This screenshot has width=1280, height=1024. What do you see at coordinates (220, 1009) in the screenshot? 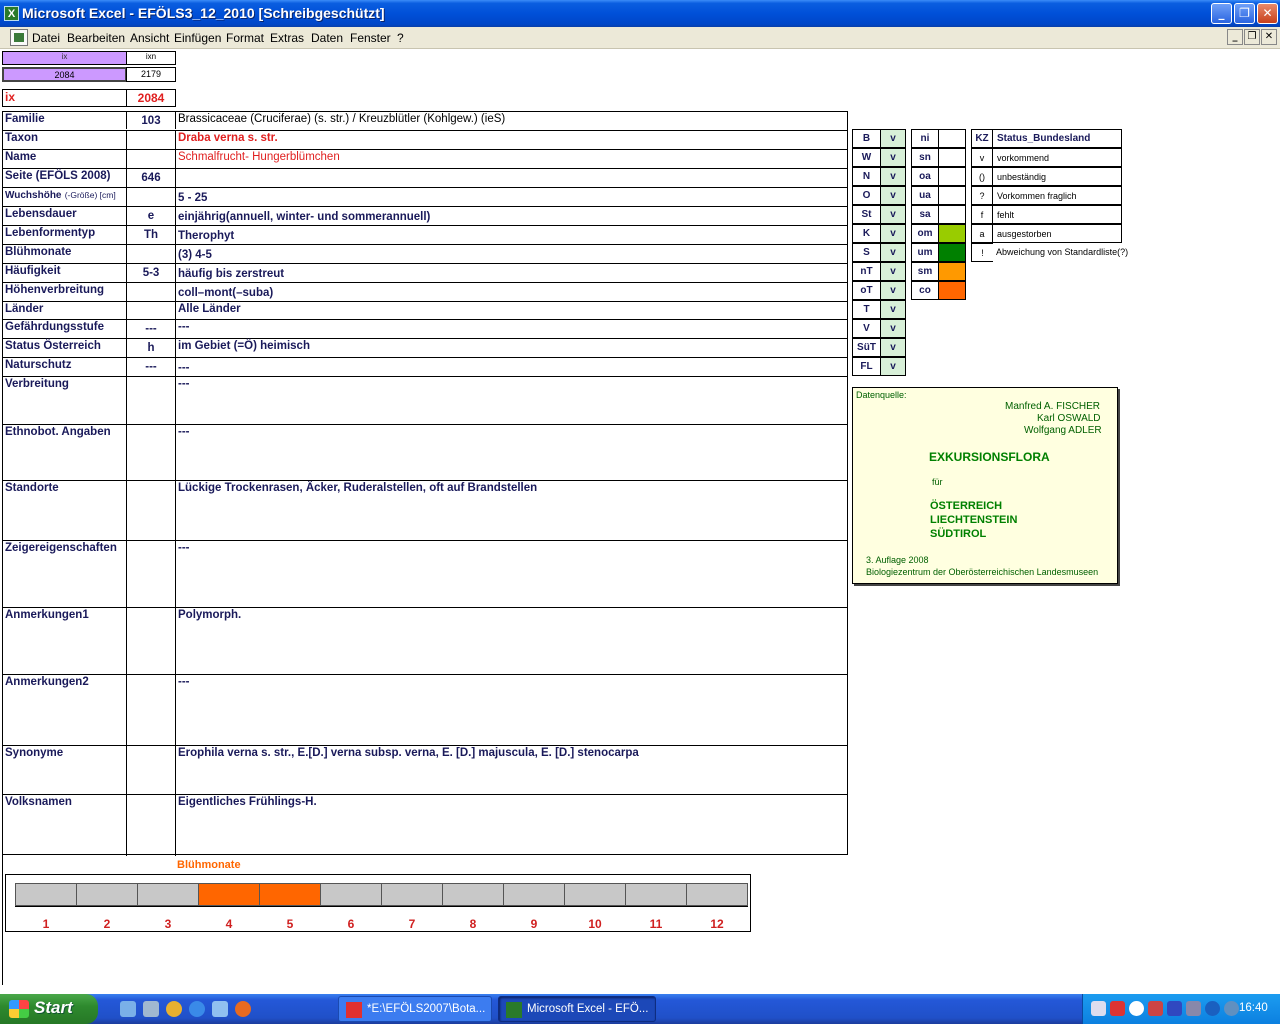
I see `outlook-icon` at bounding box center [220, 1009].